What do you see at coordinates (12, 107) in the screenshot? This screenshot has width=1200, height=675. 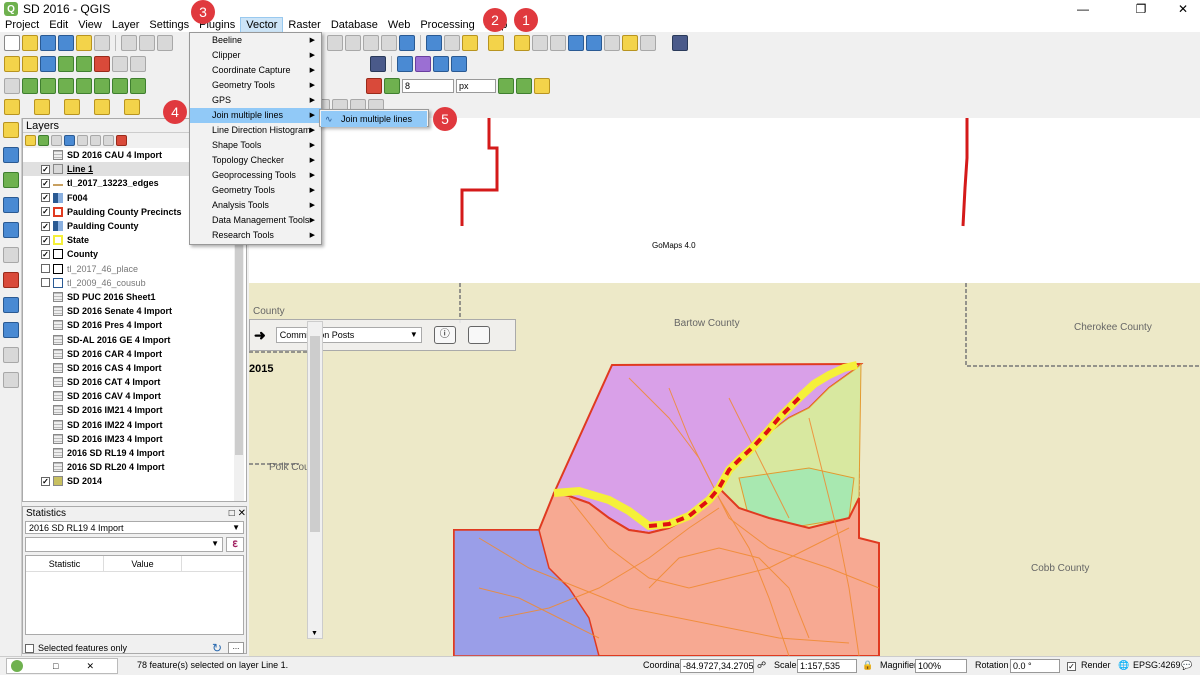 I see `add-vector-layer-icon` at bounding box center [12, 107].